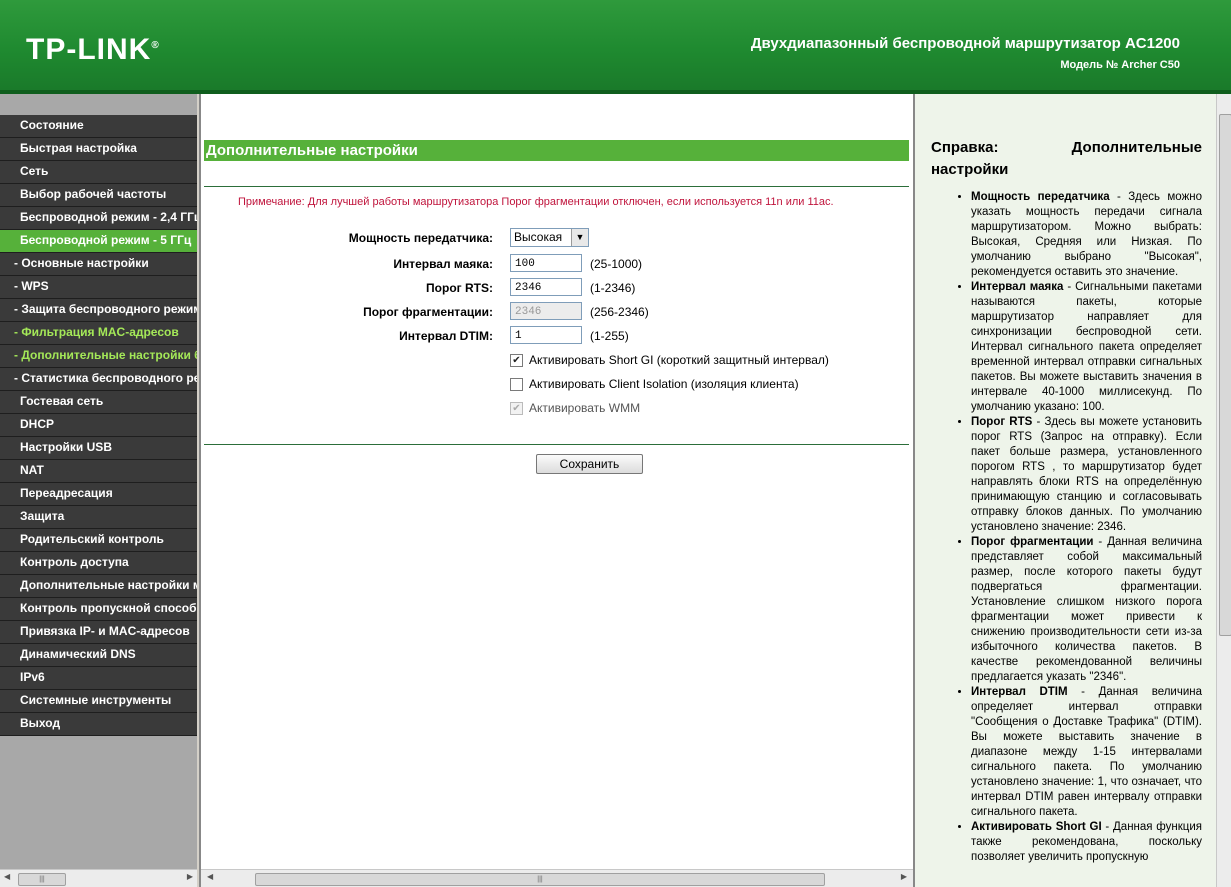  Describe the element at coordinates (98, 126) in the screenshot. I see `menu-item-status: Состояние` at that location.